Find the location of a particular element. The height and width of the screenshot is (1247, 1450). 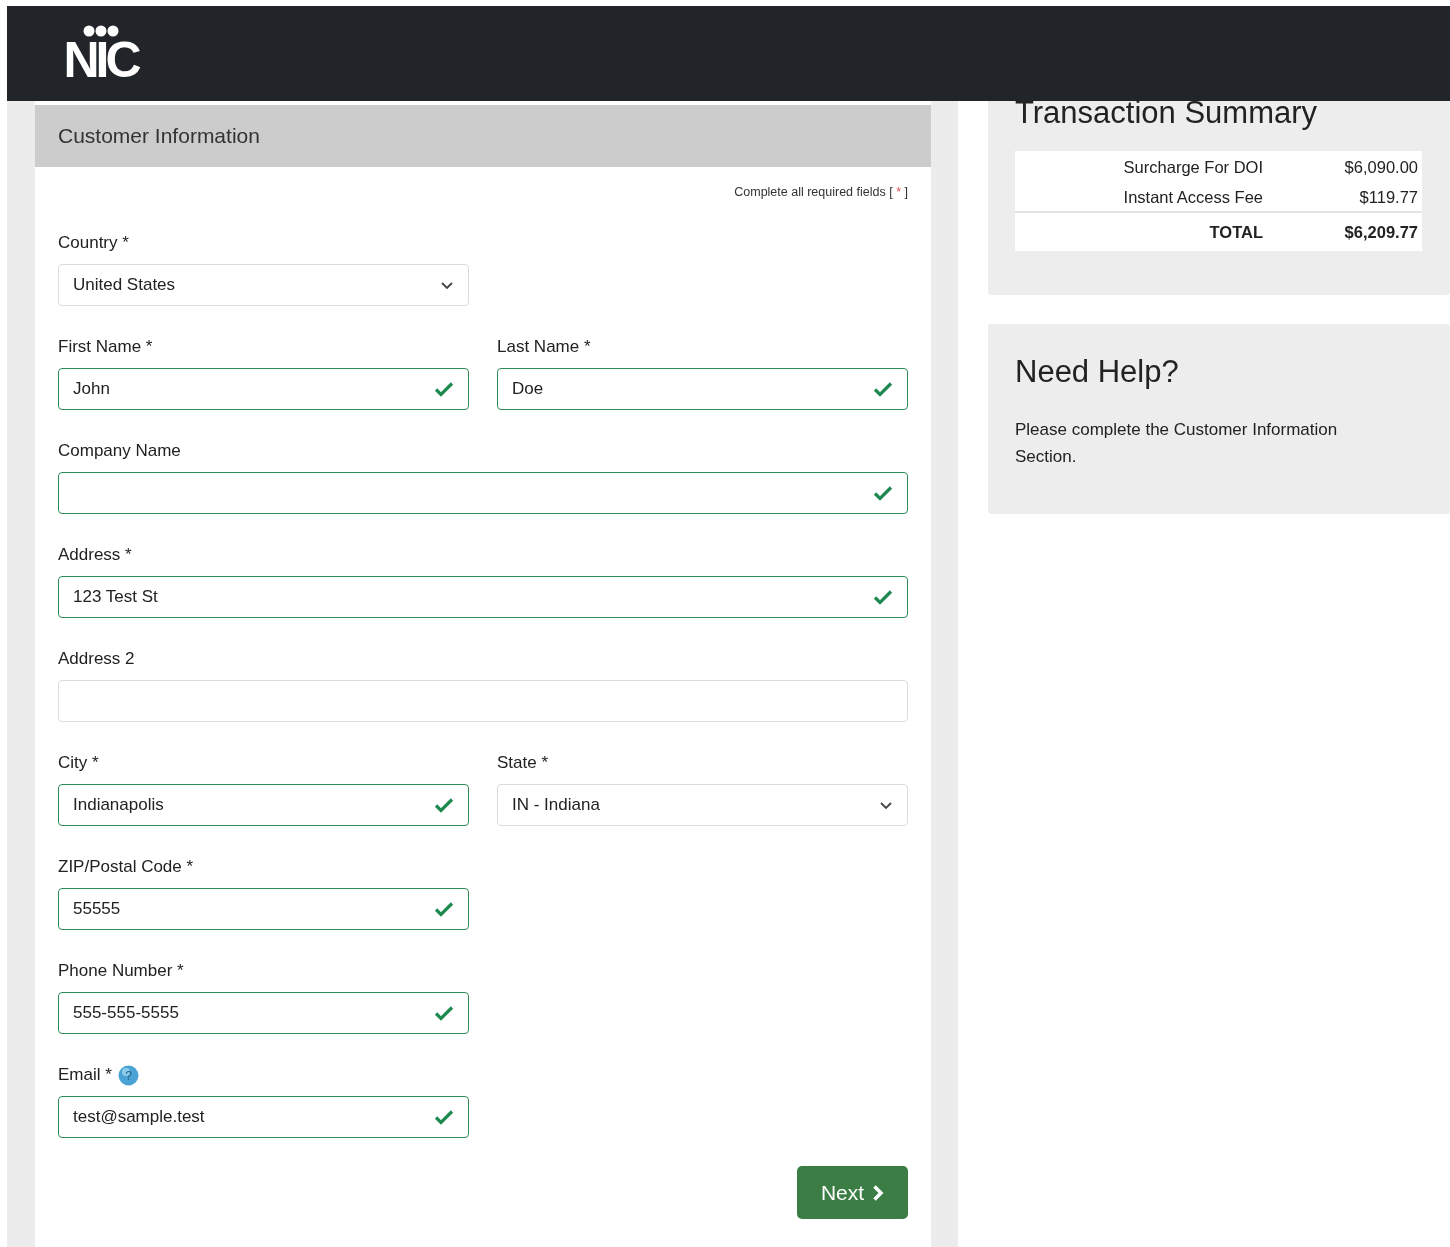

select-field: United States is located at coordinates (263, 285).